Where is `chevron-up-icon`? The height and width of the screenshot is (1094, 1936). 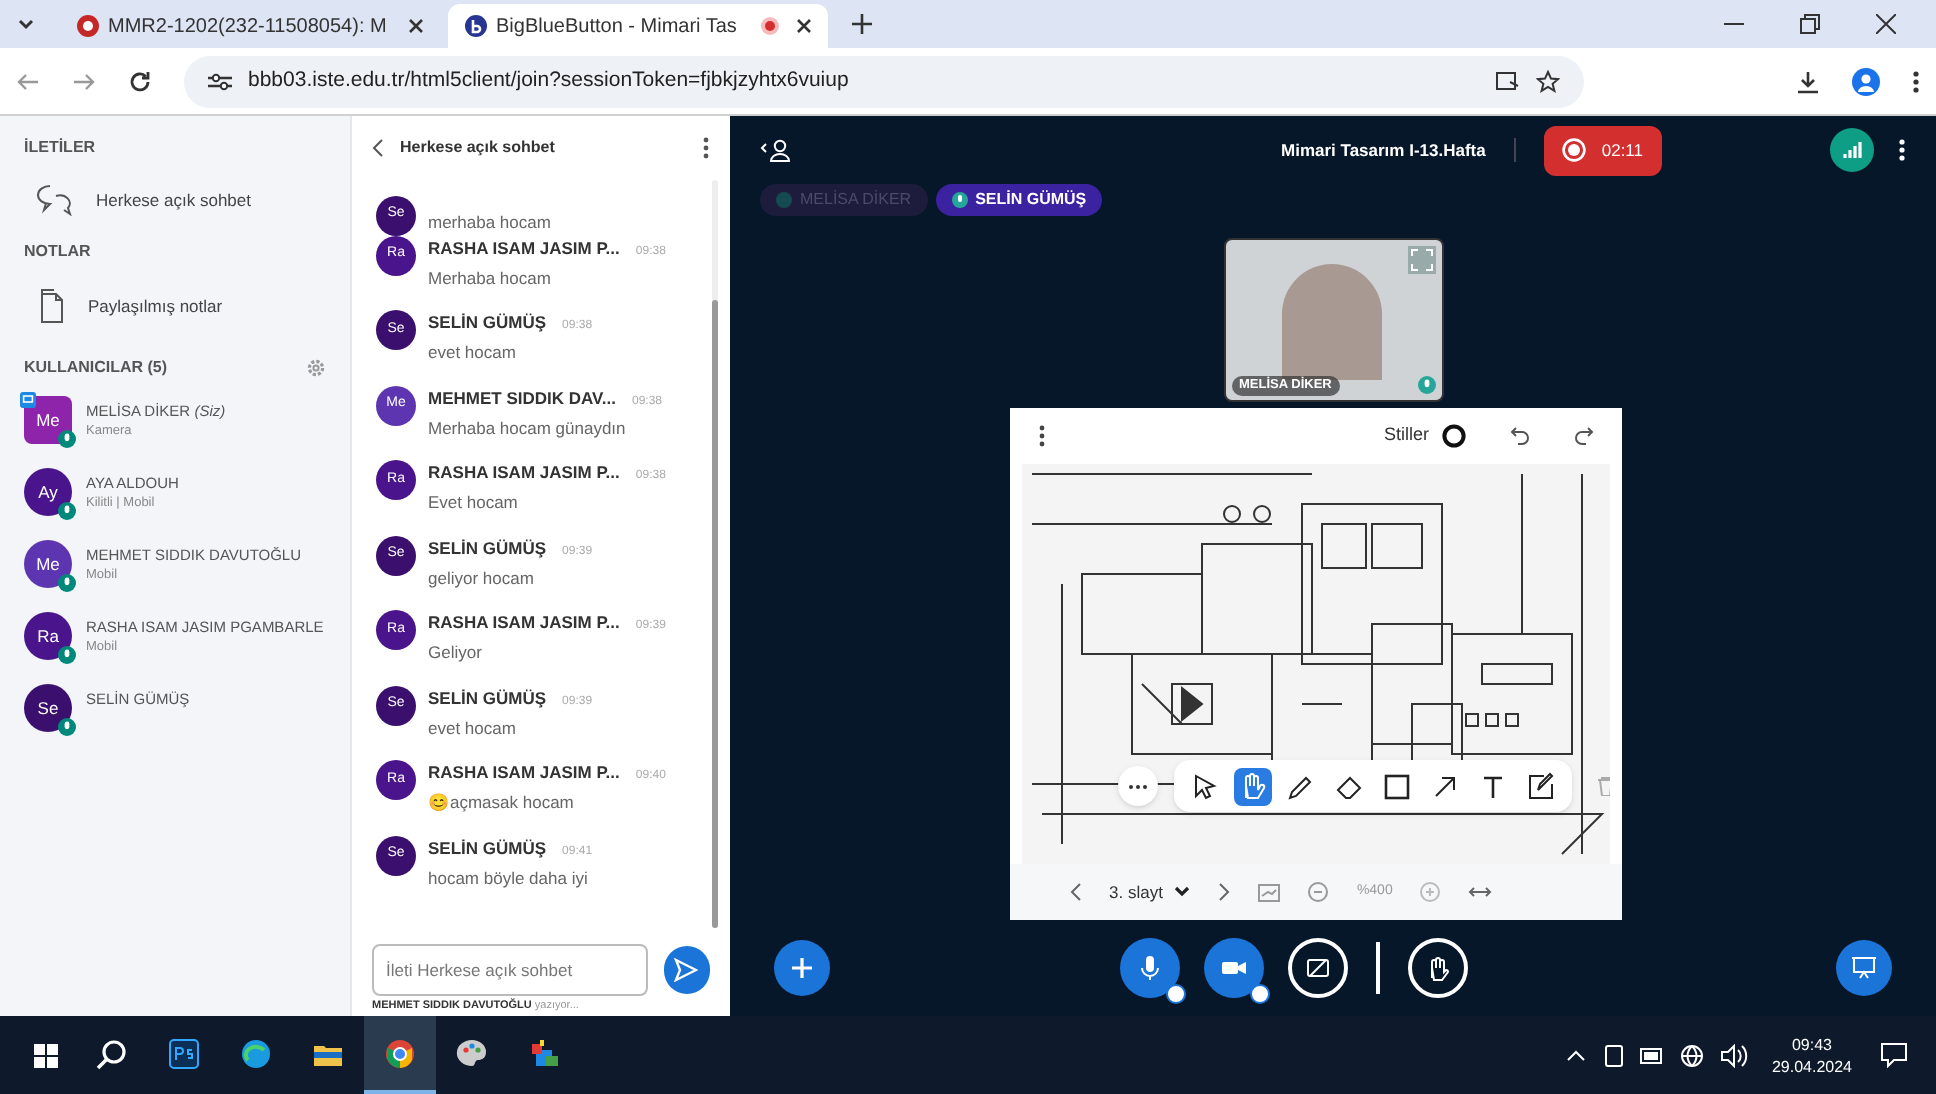
chevron-up-icon is located at coordinates (1575, 1055).